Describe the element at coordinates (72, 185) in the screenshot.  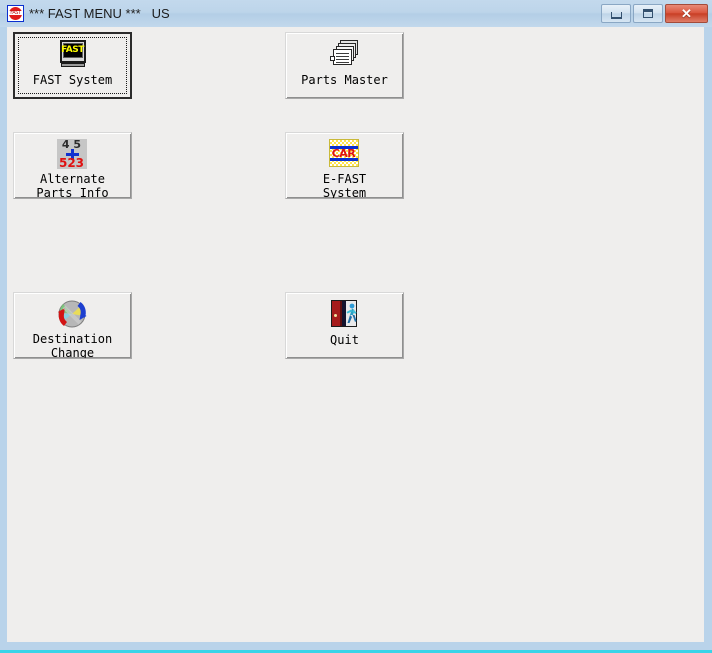
I see `menu-button-label-alternate-parts-info: Alternate Parts Info` at that location.